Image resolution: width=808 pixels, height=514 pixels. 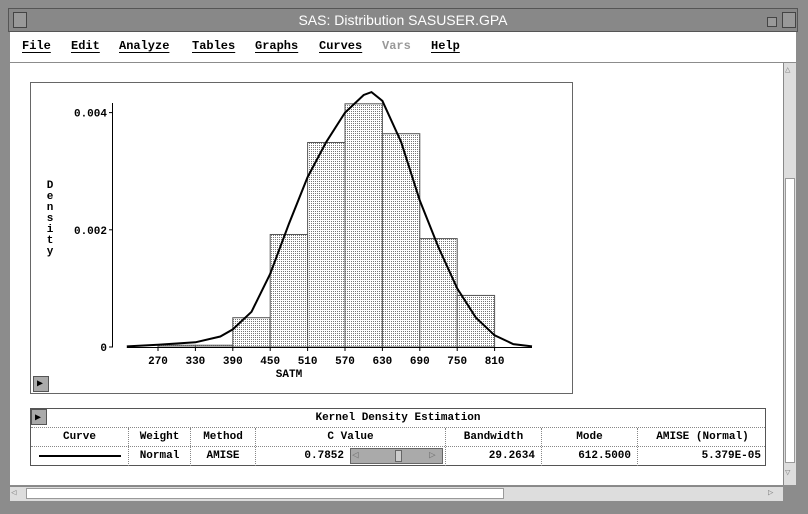 I want to click on x-tick-label: 330, so click(x=195, y=362).